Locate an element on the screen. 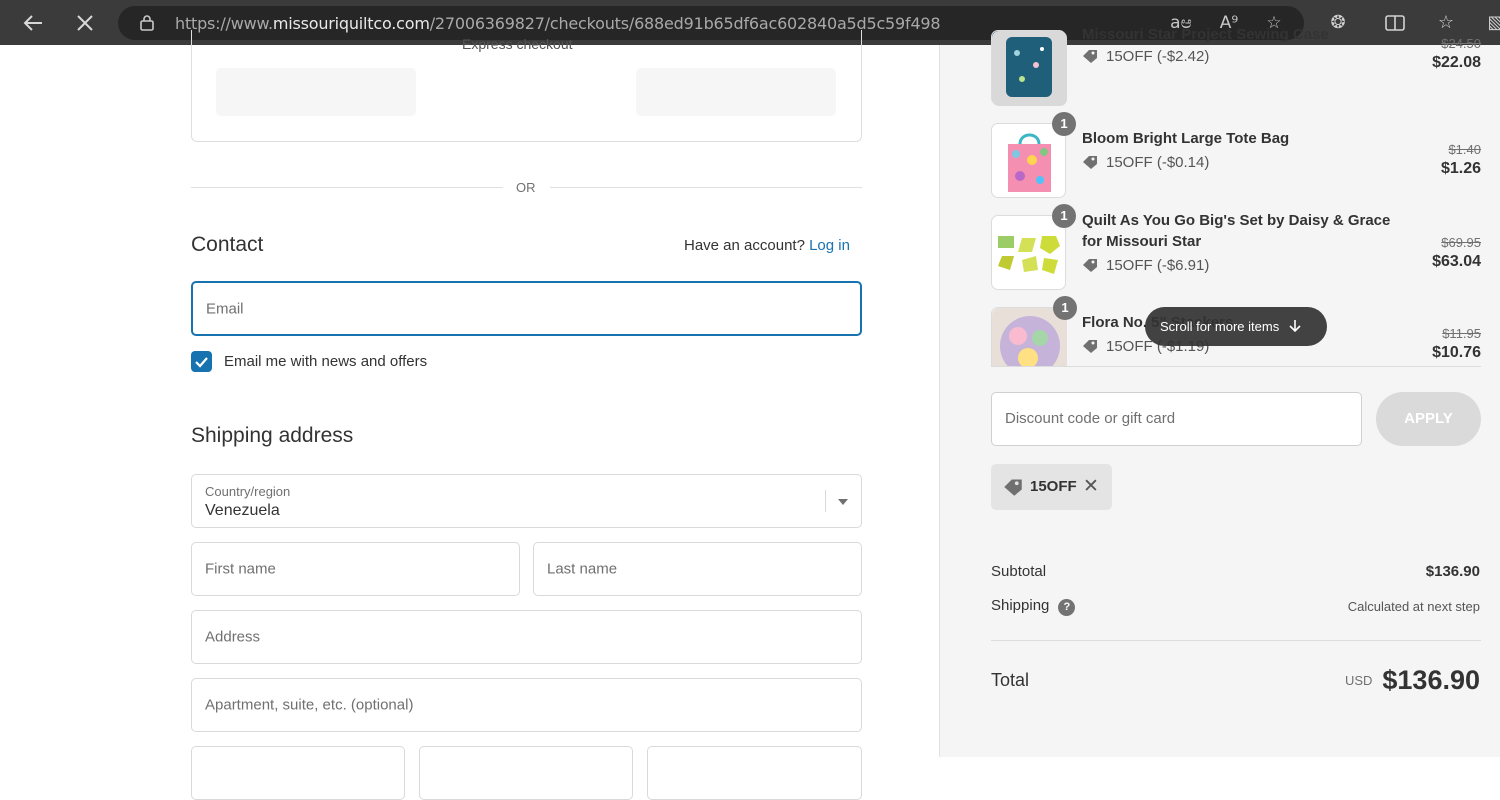  item-price: $1.26 is located at coordinates (1460, 168).